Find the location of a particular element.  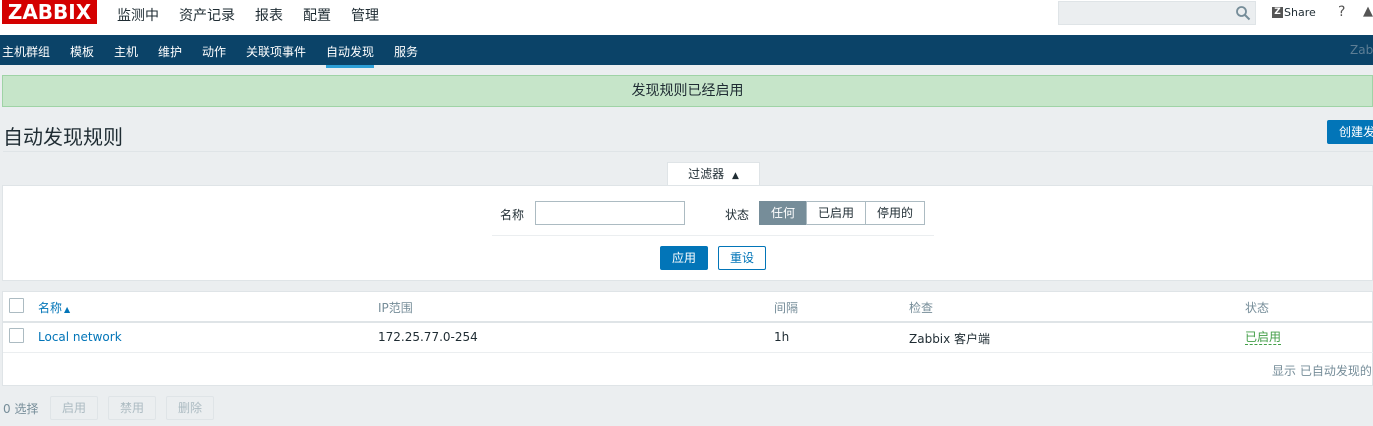

rule-checks: Zabbix 客户端 is located at coordinates (950, 339).